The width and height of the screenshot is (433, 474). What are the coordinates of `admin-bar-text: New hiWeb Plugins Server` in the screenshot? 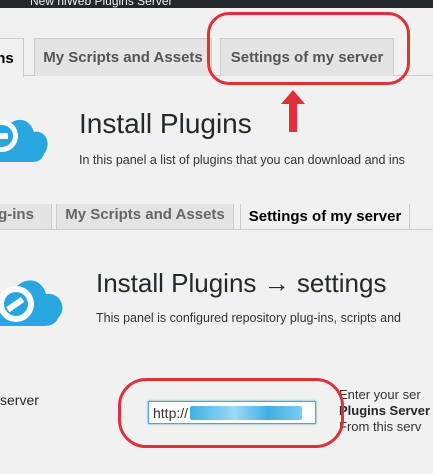 It's located at (101, 4).